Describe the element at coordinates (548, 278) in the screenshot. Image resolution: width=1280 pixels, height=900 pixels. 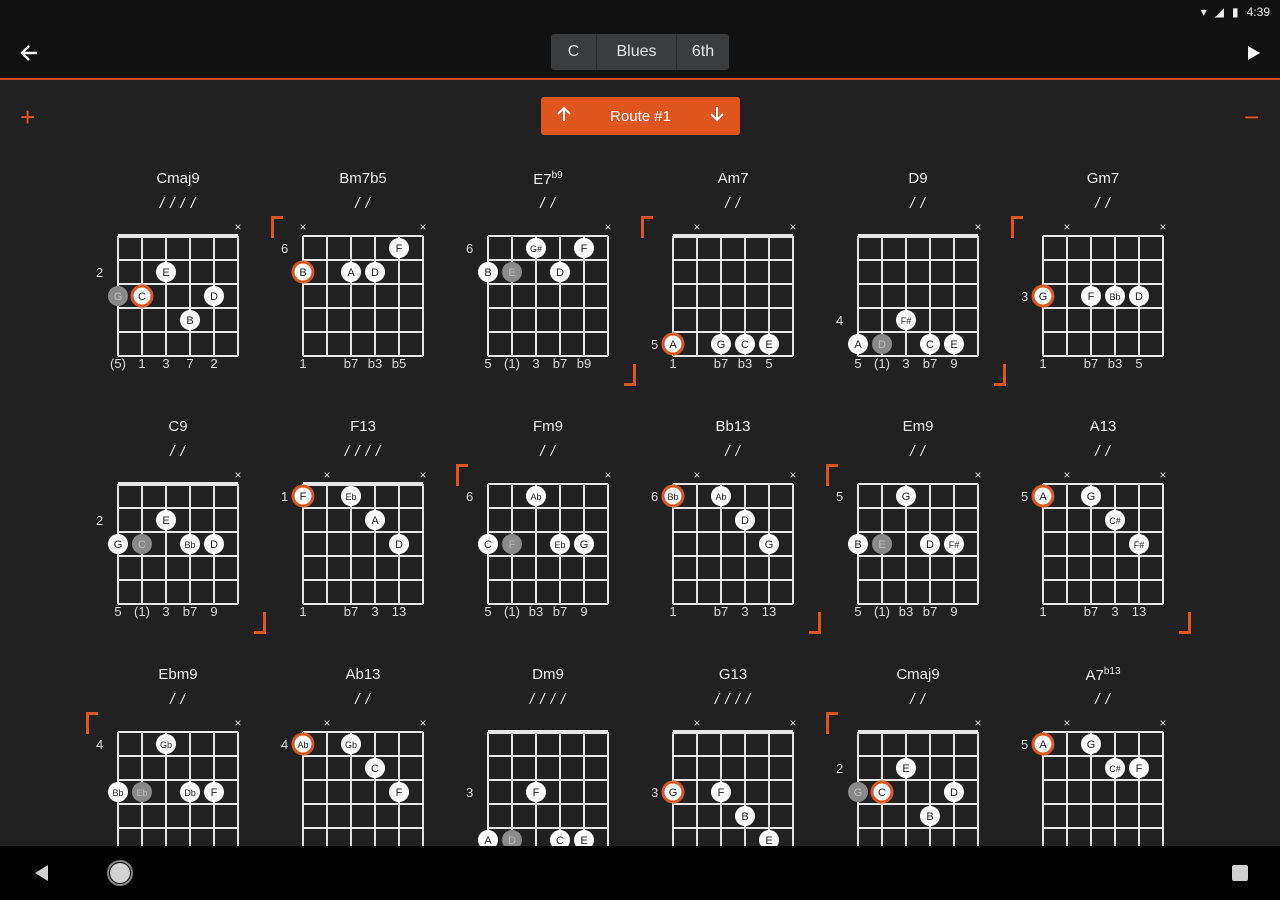
I see `chord-card: E7b9 / / × 6 B E G# D F 5 (1) 3 b7 b9` at that location.